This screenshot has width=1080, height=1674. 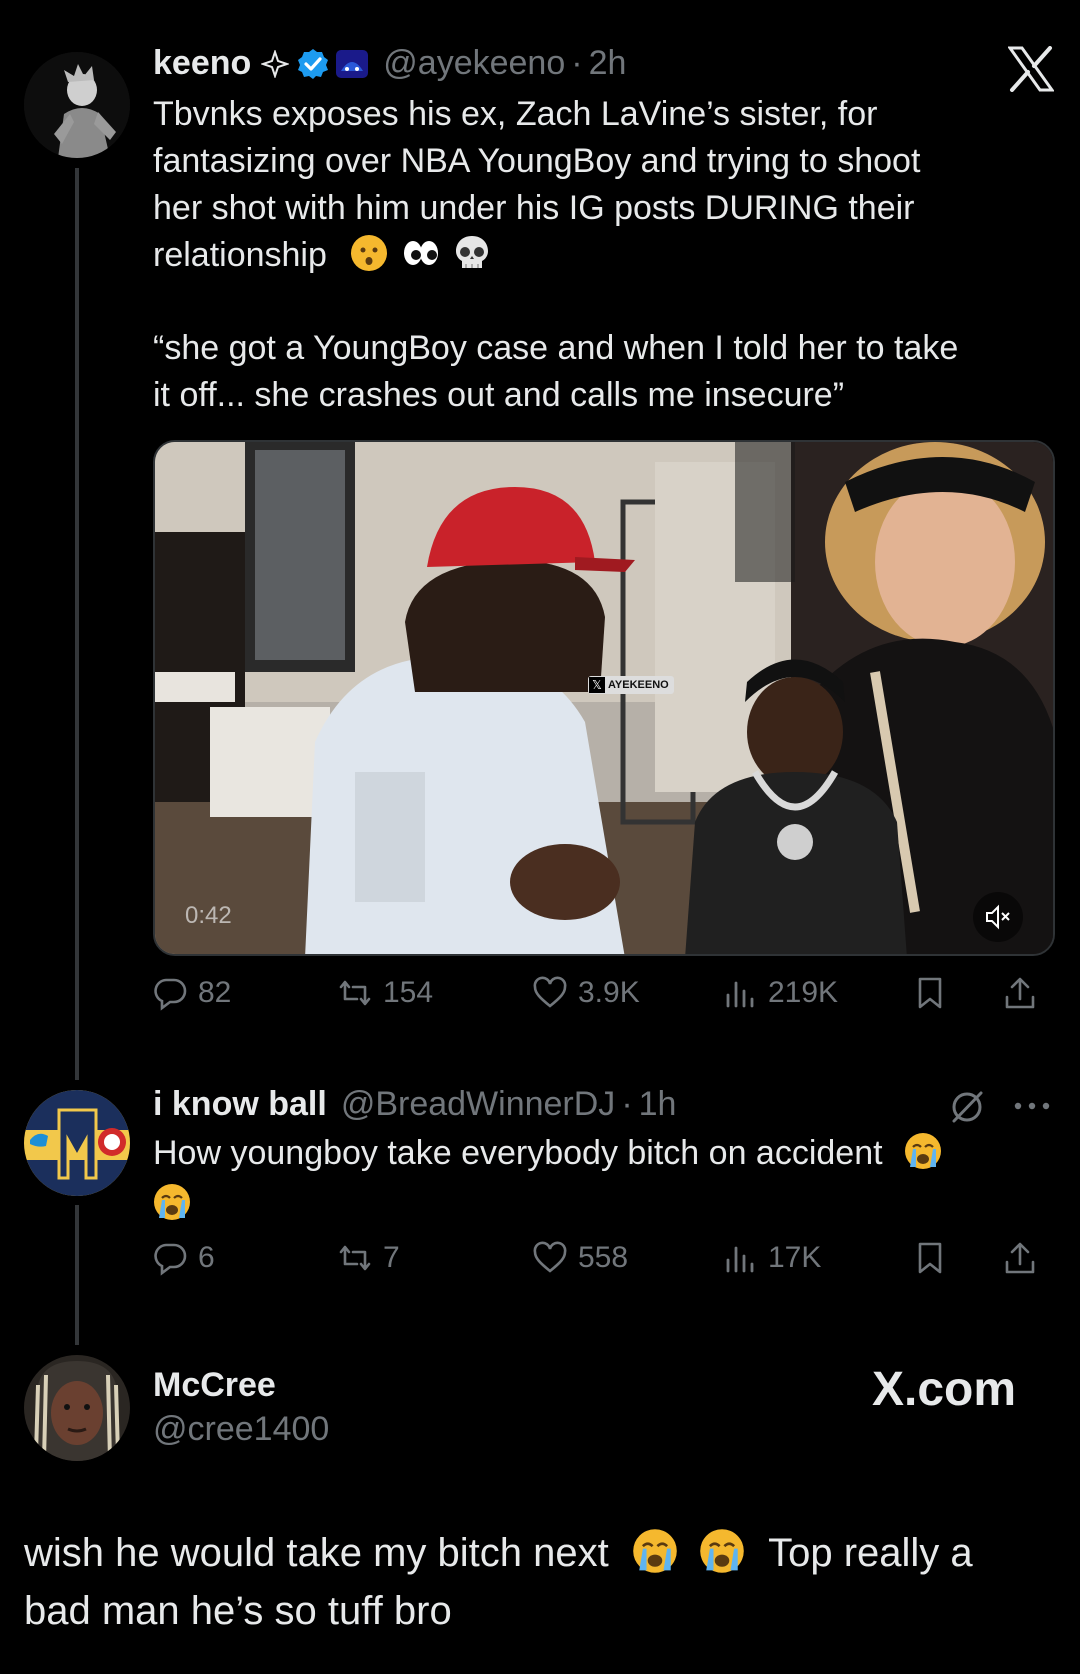 I want to click on tweet2-header: i know ball @BreadWinnerDJ · 1h, so click(x=414, y=1104).